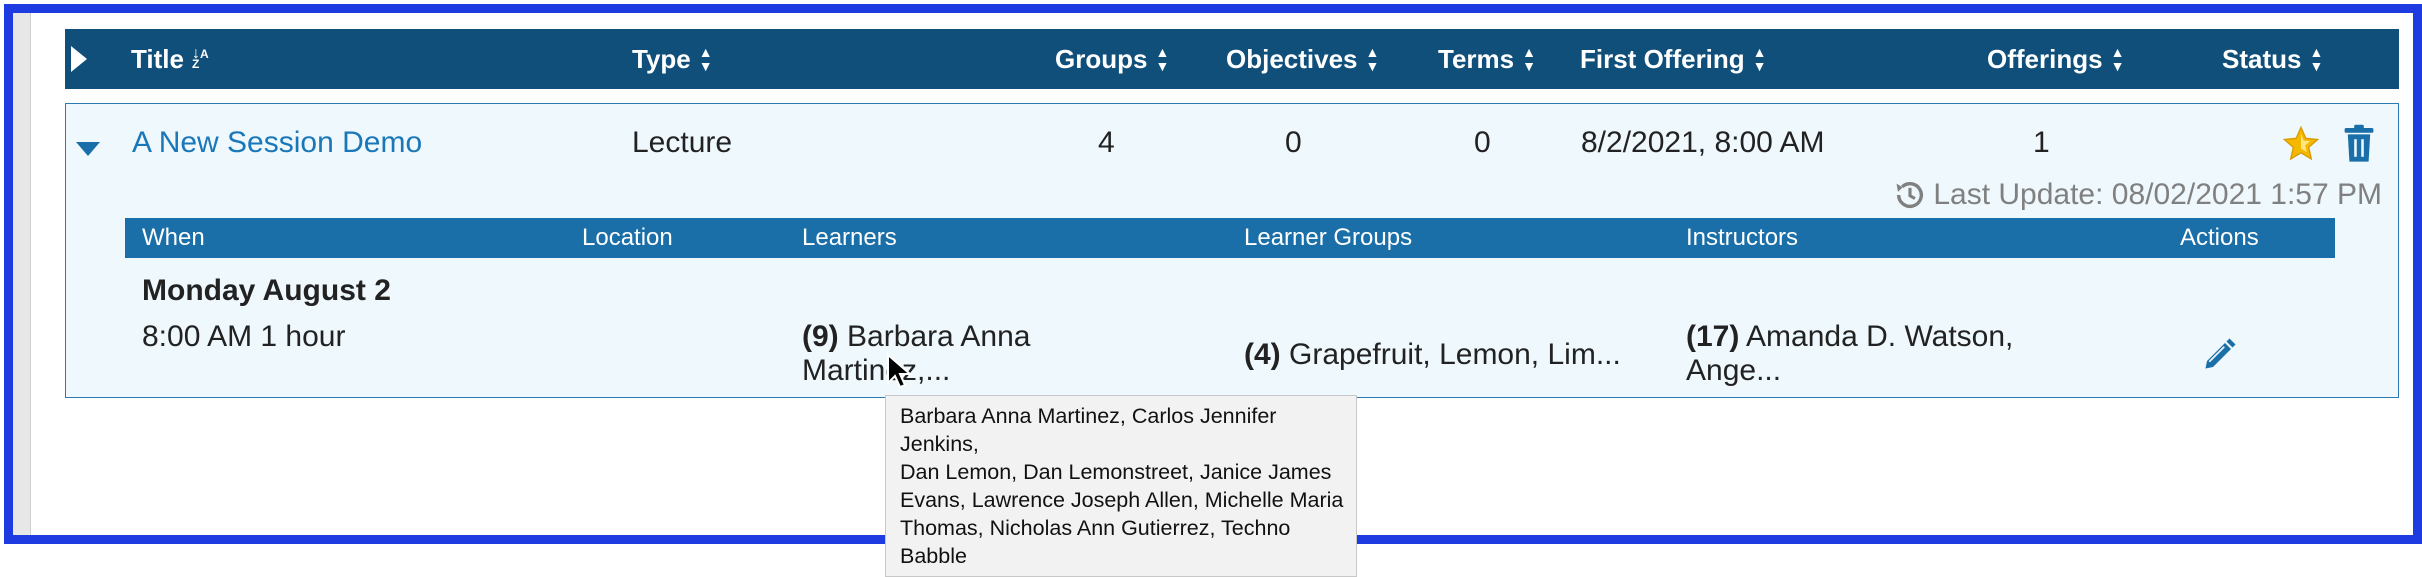  I want to click on offerings-header-instructors: Instructors, so click(1742, 237).